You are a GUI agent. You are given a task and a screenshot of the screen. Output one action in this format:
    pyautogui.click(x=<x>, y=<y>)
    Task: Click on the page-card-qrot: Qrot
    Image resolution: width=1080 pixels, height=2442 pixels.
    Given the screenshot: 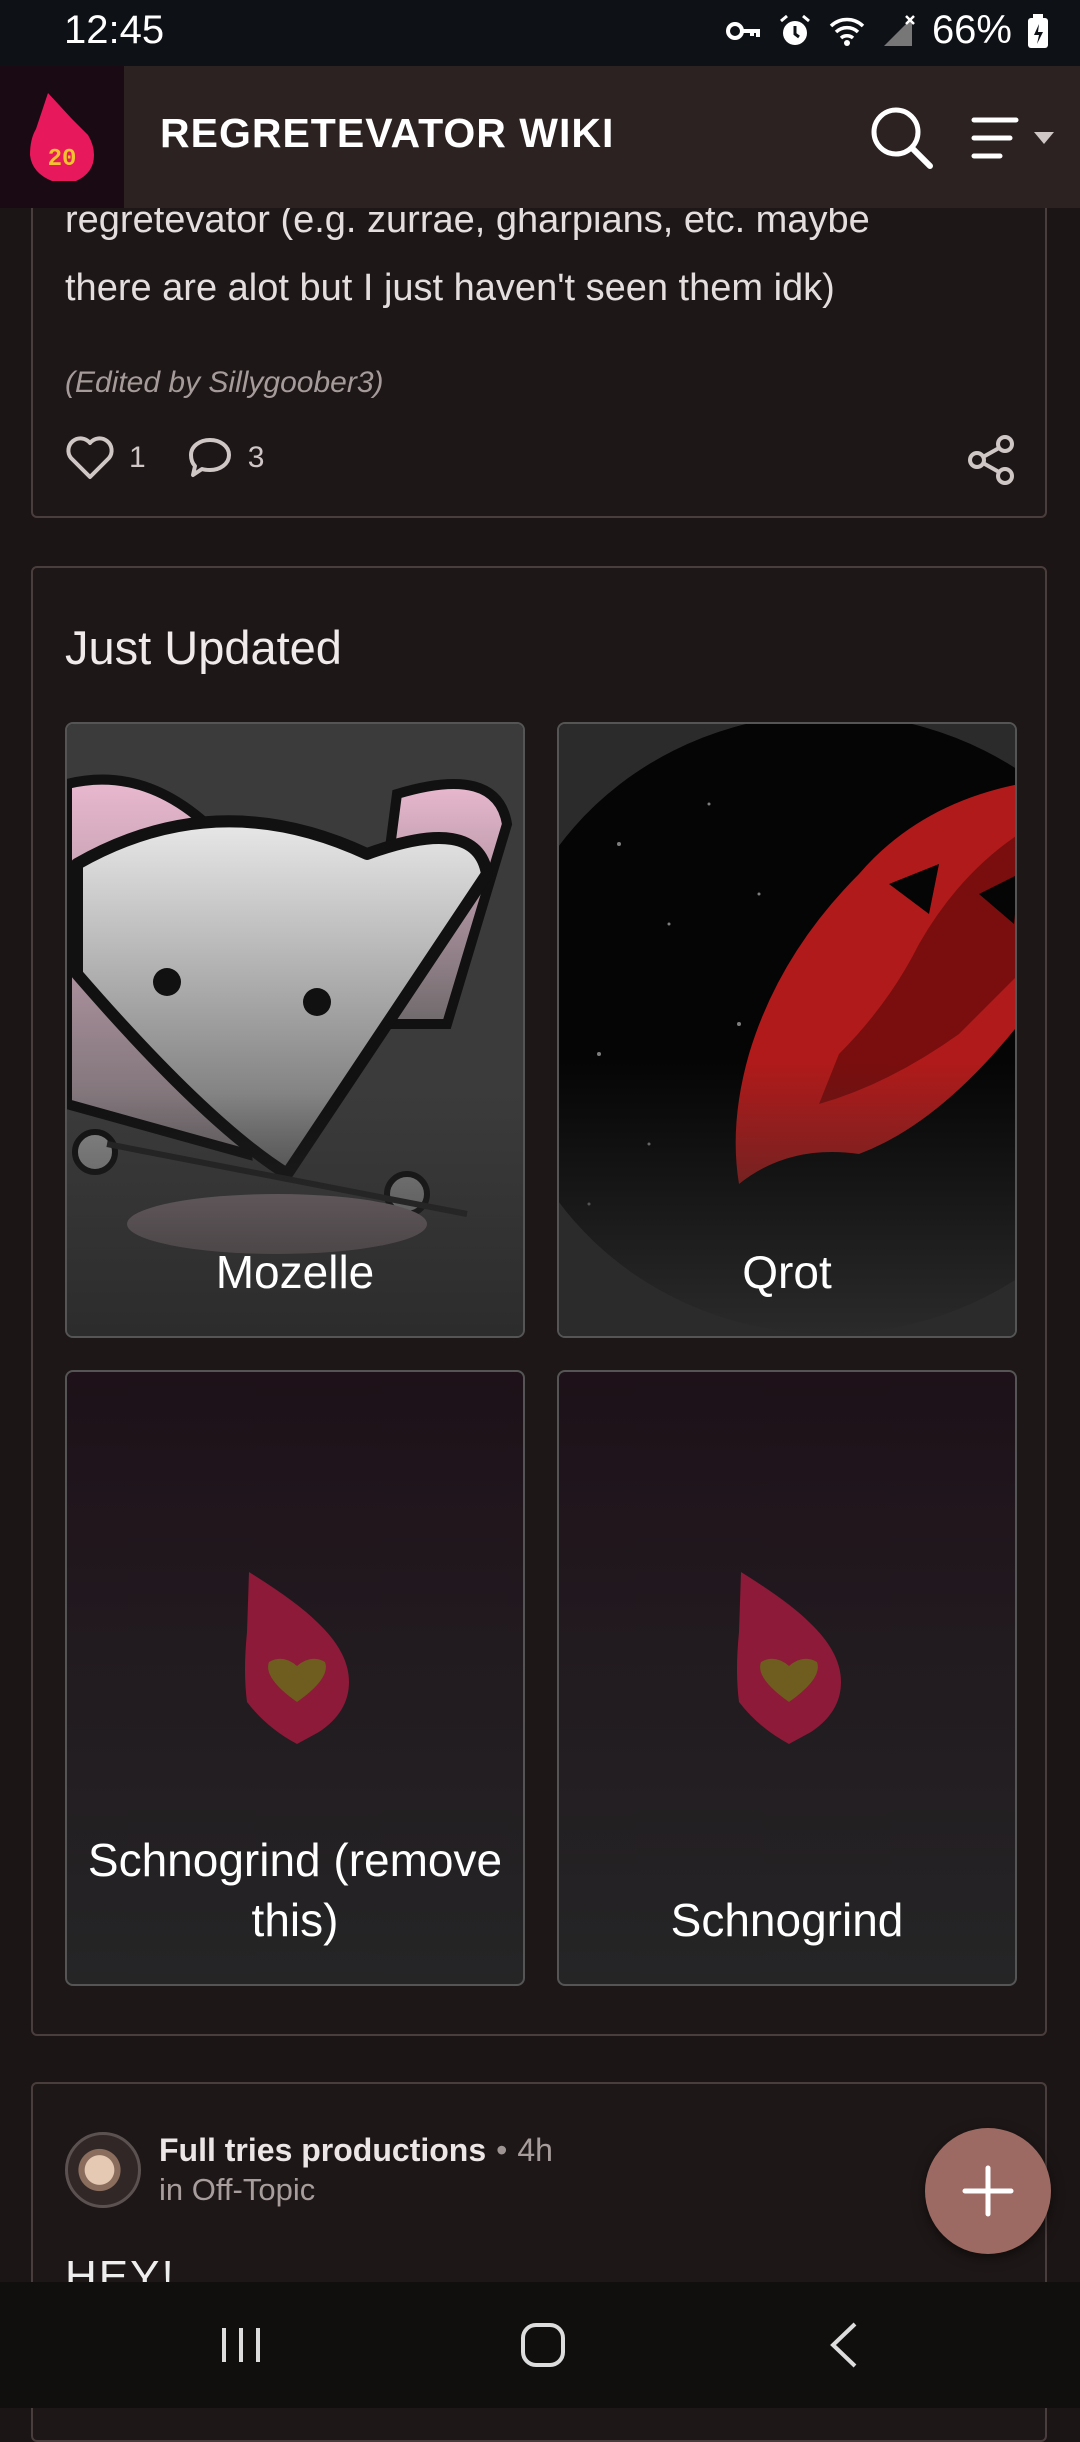 What is the action you would take?
    pyautogui.click(x=787, y=1030)
    